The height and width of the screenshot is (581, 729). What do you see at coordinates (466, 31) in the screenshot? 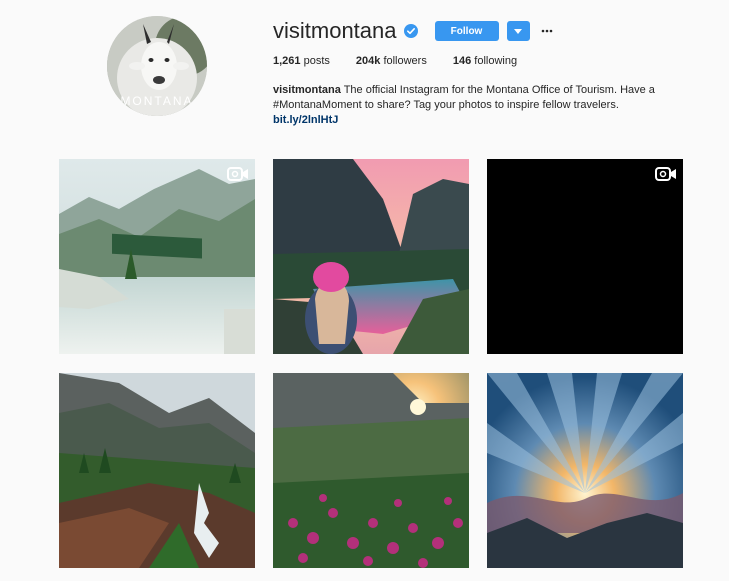
I see `follow-button: Follow` at bounding box center [466, 31].